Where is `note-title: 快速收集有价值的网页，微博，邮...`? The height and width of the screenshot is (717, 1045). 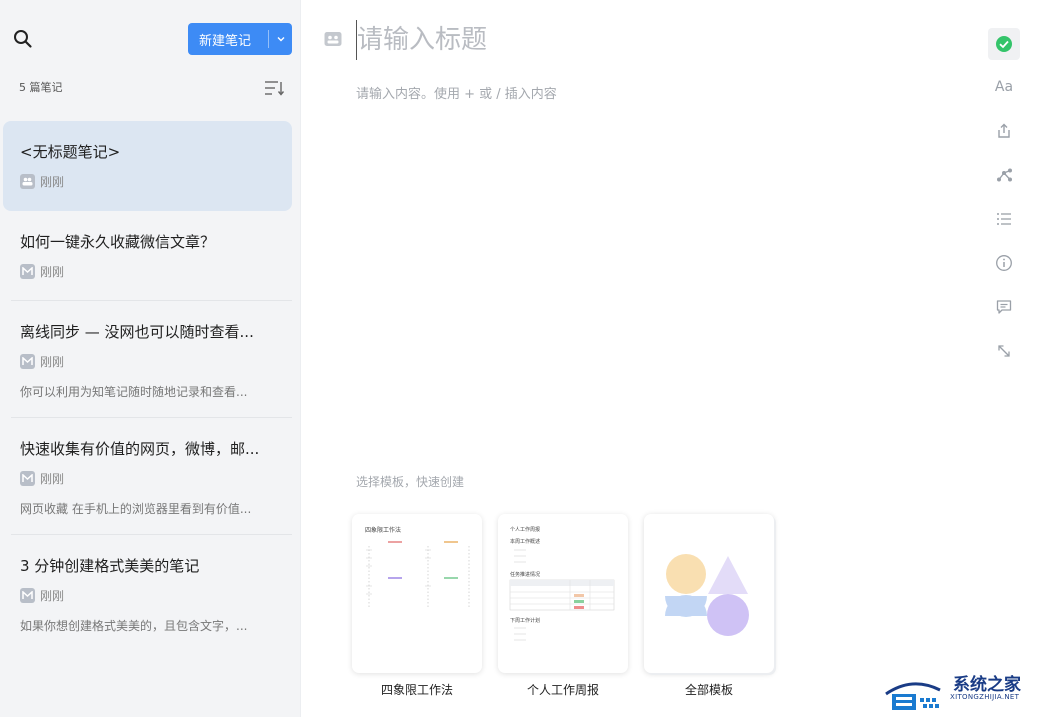 note-title: 快速收集有价值的网页，微博，邮... is located at coordinates (140, 449).